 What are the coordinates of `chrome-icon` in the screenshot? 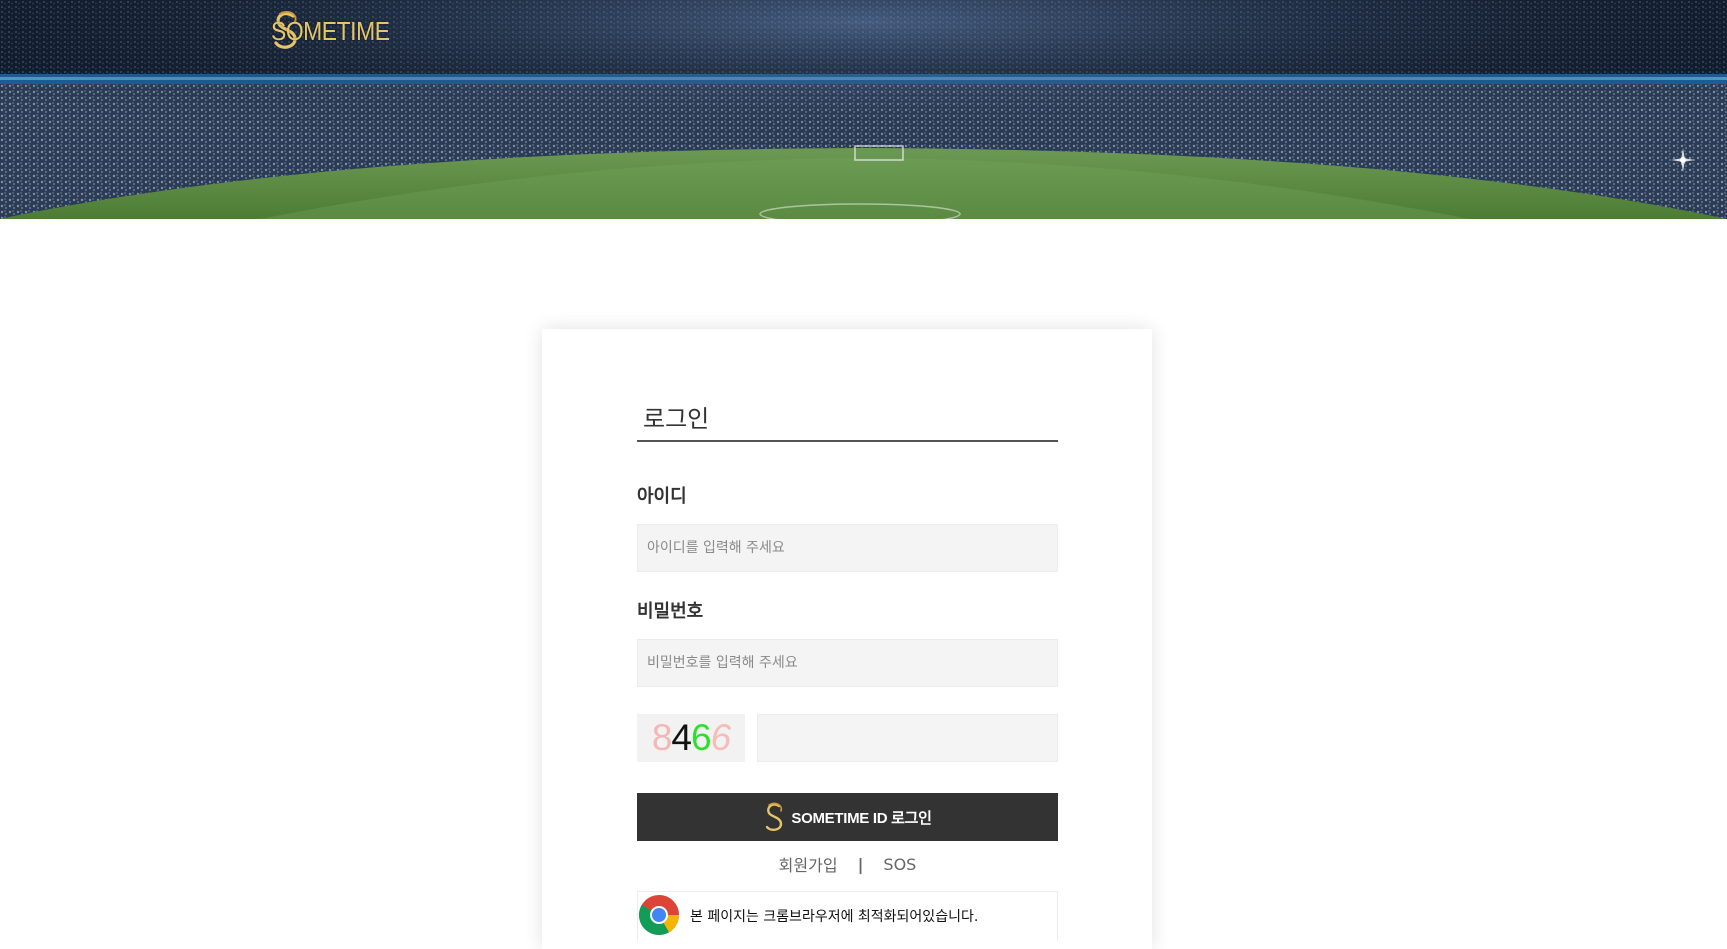 It's located at (659, 915).